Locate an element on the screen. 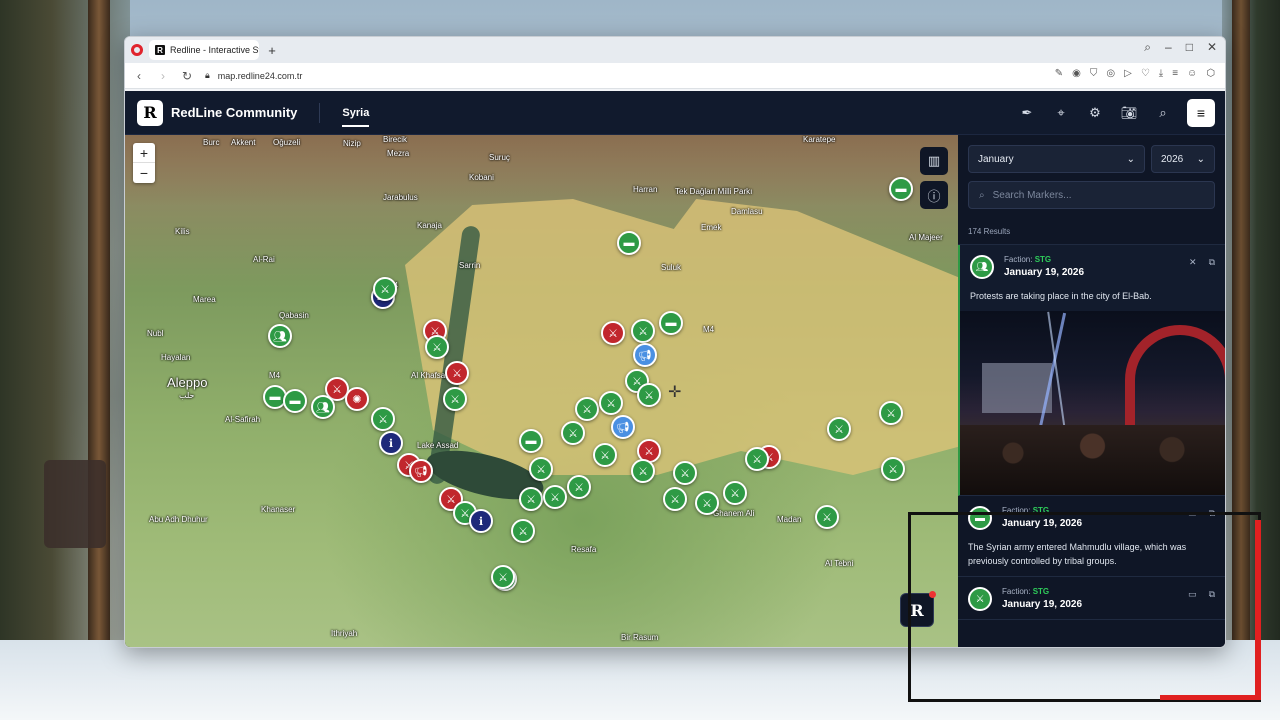 The height and width of the screenshot is (720, 1280). place-label: Tek Dağları Milli Parkı is located at coordinates (714, 191).